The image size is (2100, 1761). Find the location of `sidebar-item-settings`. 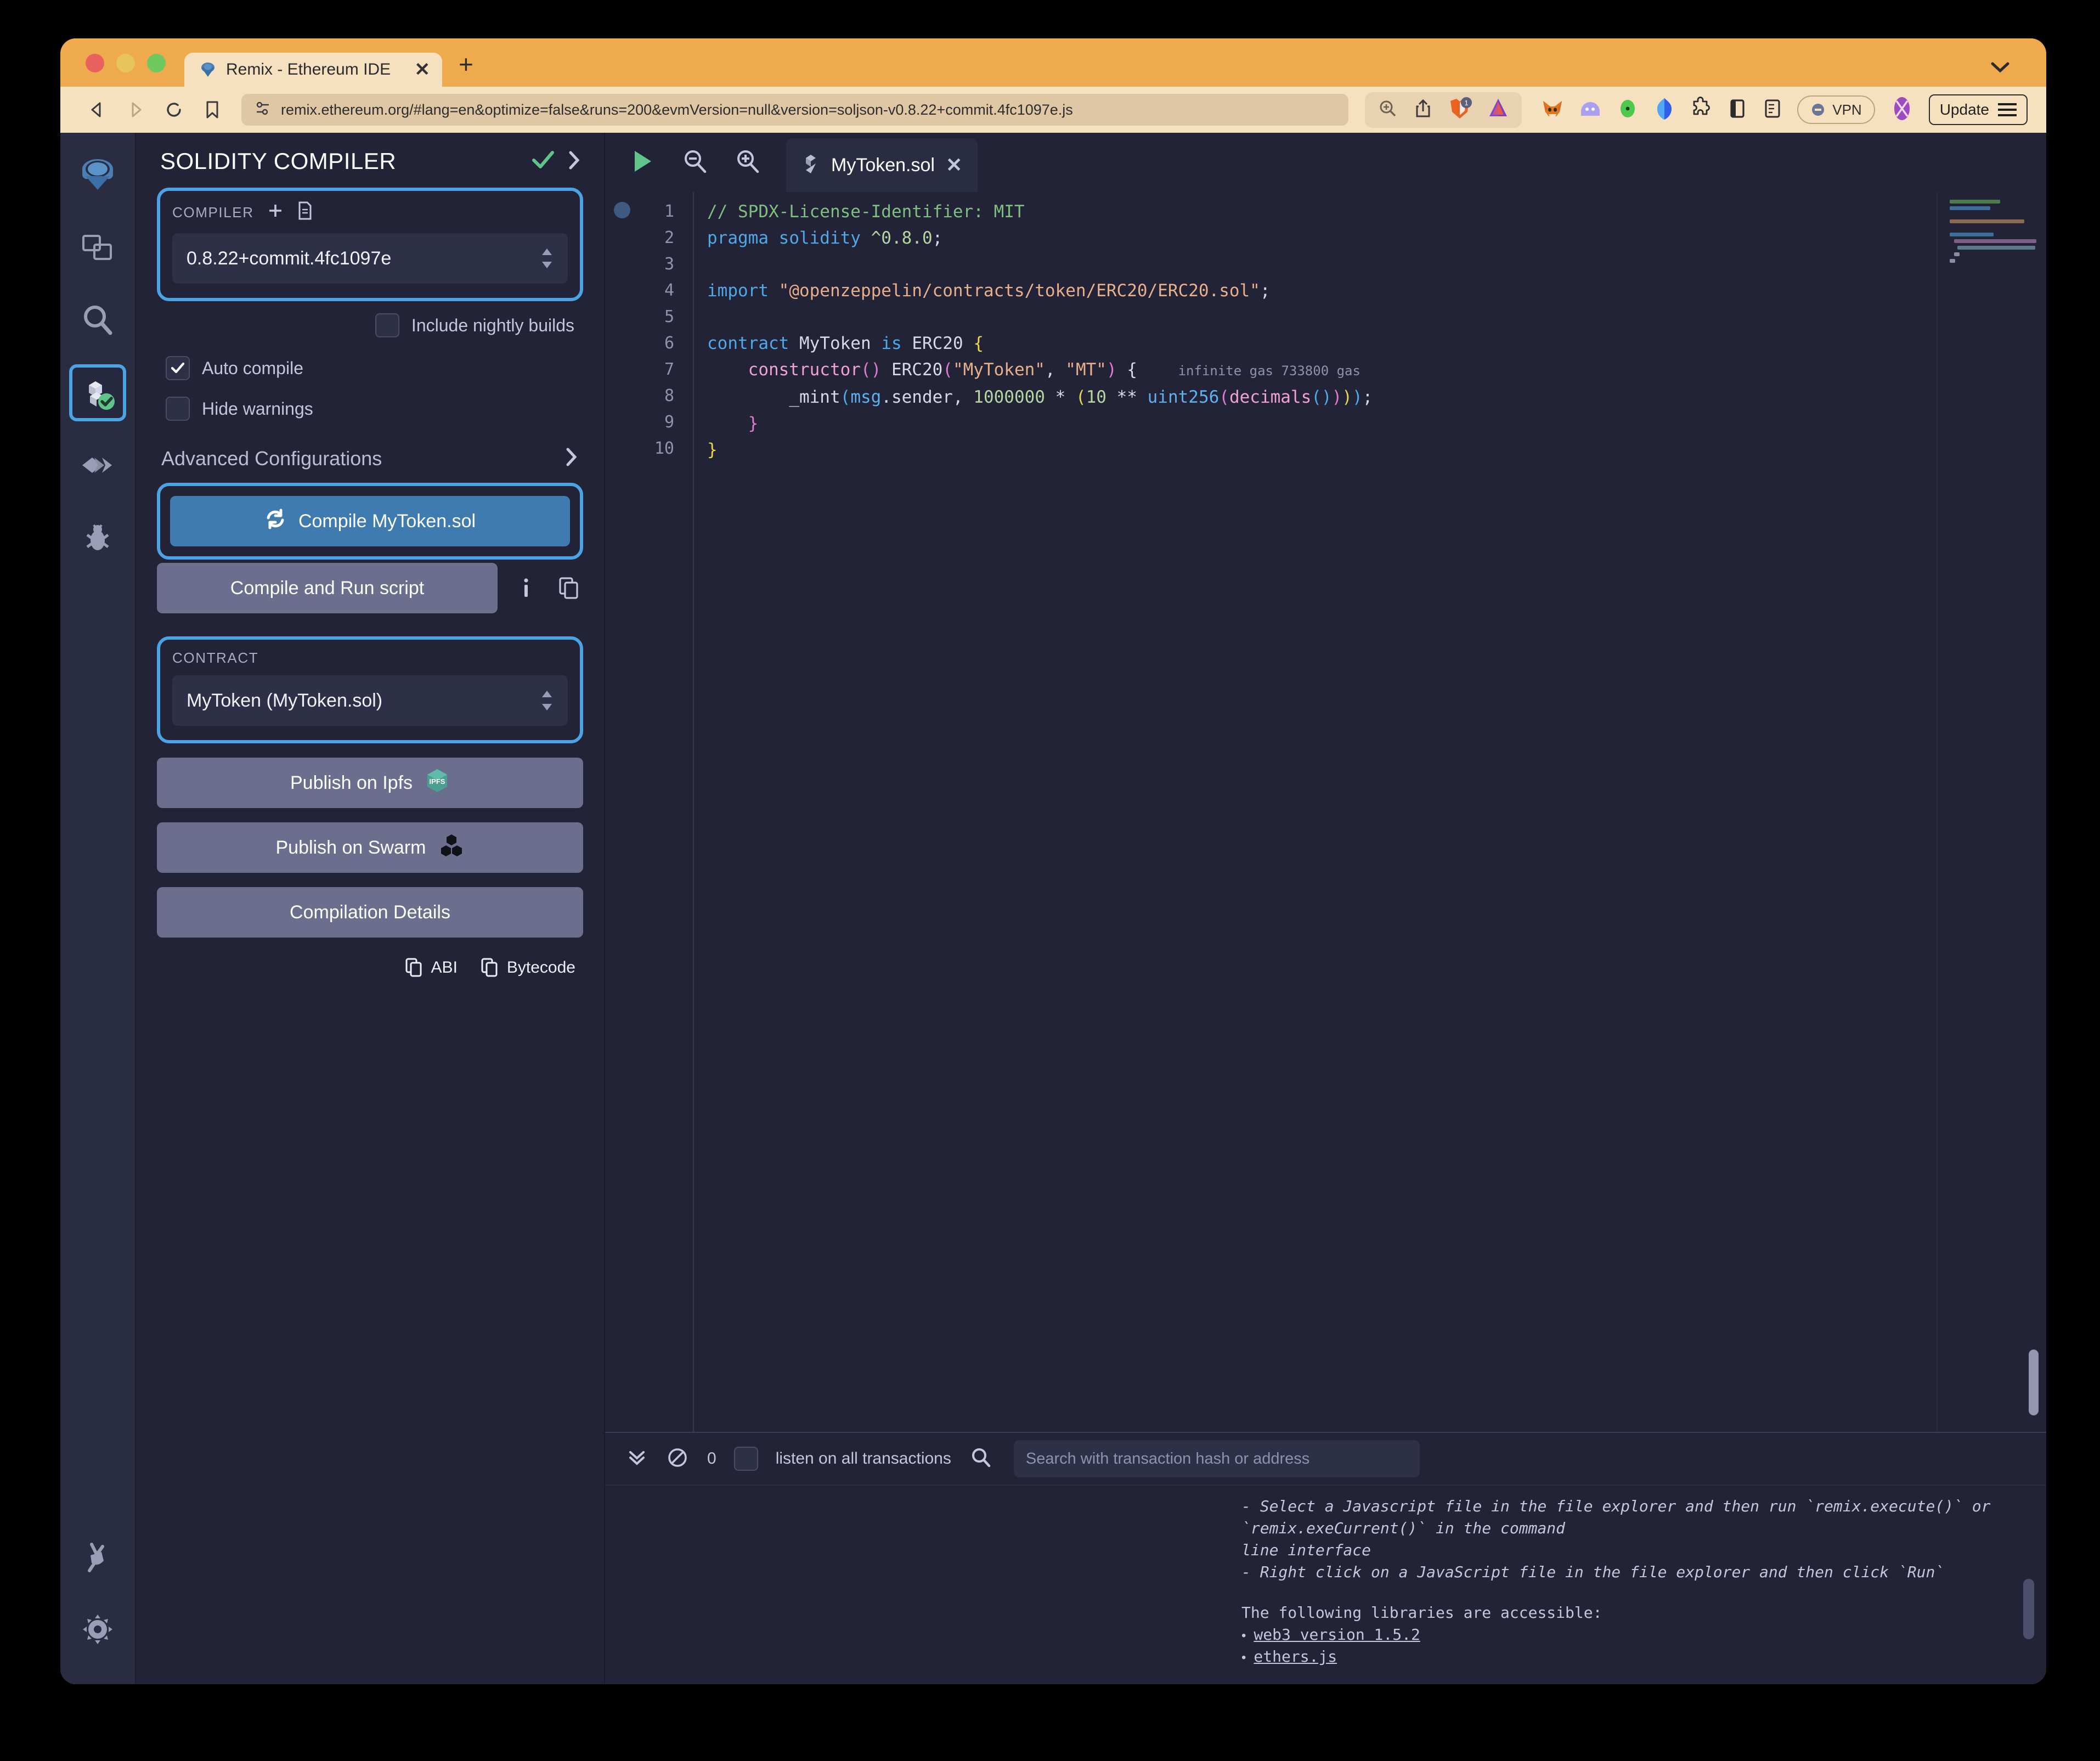

sidebar-item-settings is located at coordinates (97, 1630).